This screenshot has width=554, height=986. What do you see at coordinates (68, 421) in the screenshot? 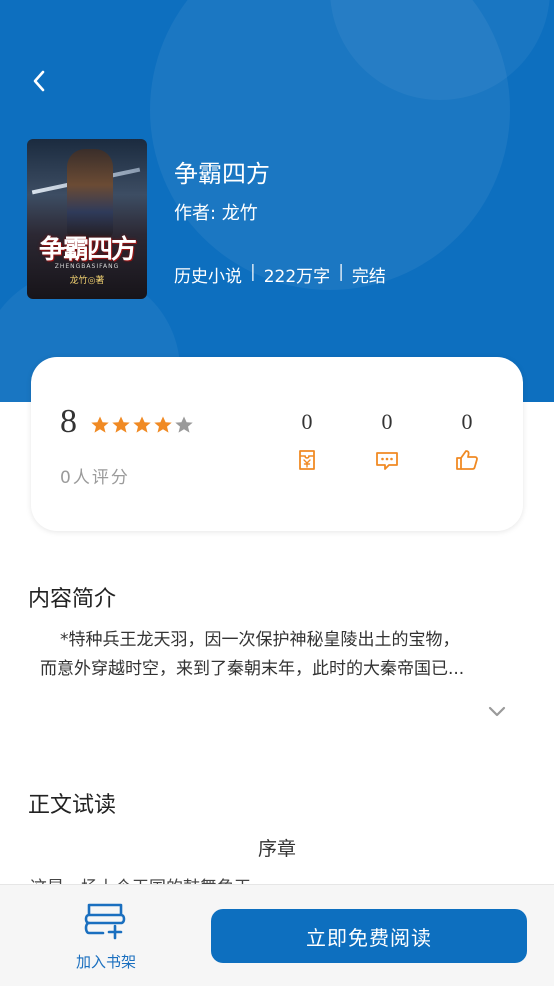
I see `rating-score: 8` at bounding box center [68, 421].